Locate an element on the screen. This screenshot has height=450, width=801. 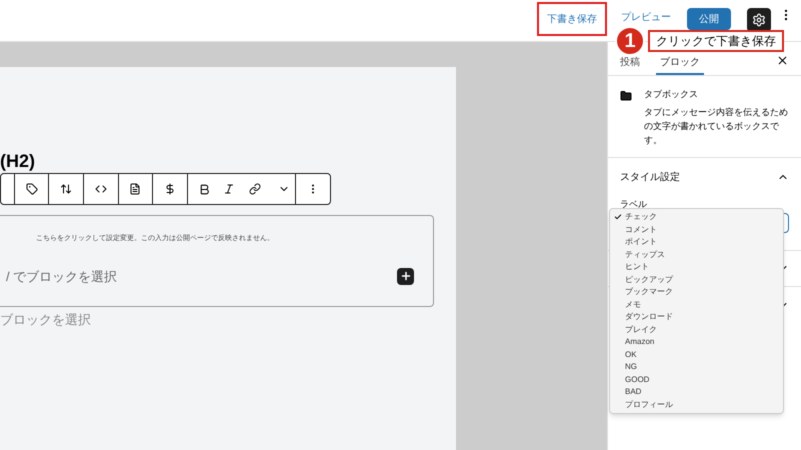
dropdown-option: ヒント is located at coordinates (637, 267).